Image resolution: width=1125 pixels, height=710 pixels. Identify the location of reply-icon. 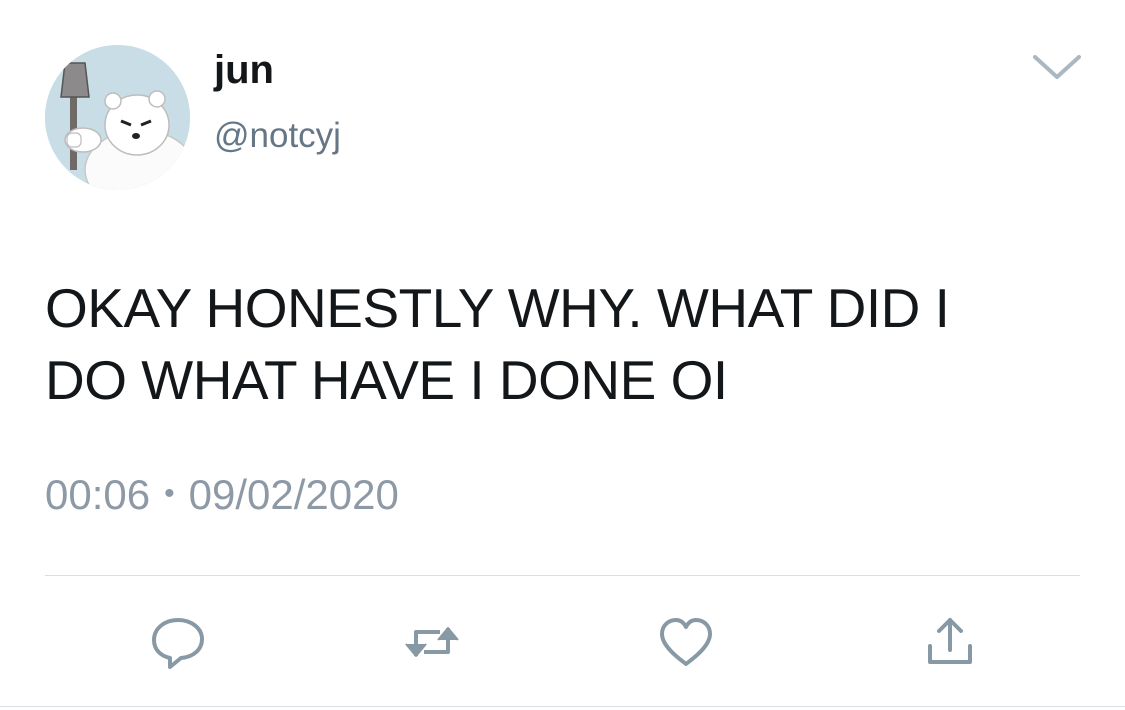
(178, 643).